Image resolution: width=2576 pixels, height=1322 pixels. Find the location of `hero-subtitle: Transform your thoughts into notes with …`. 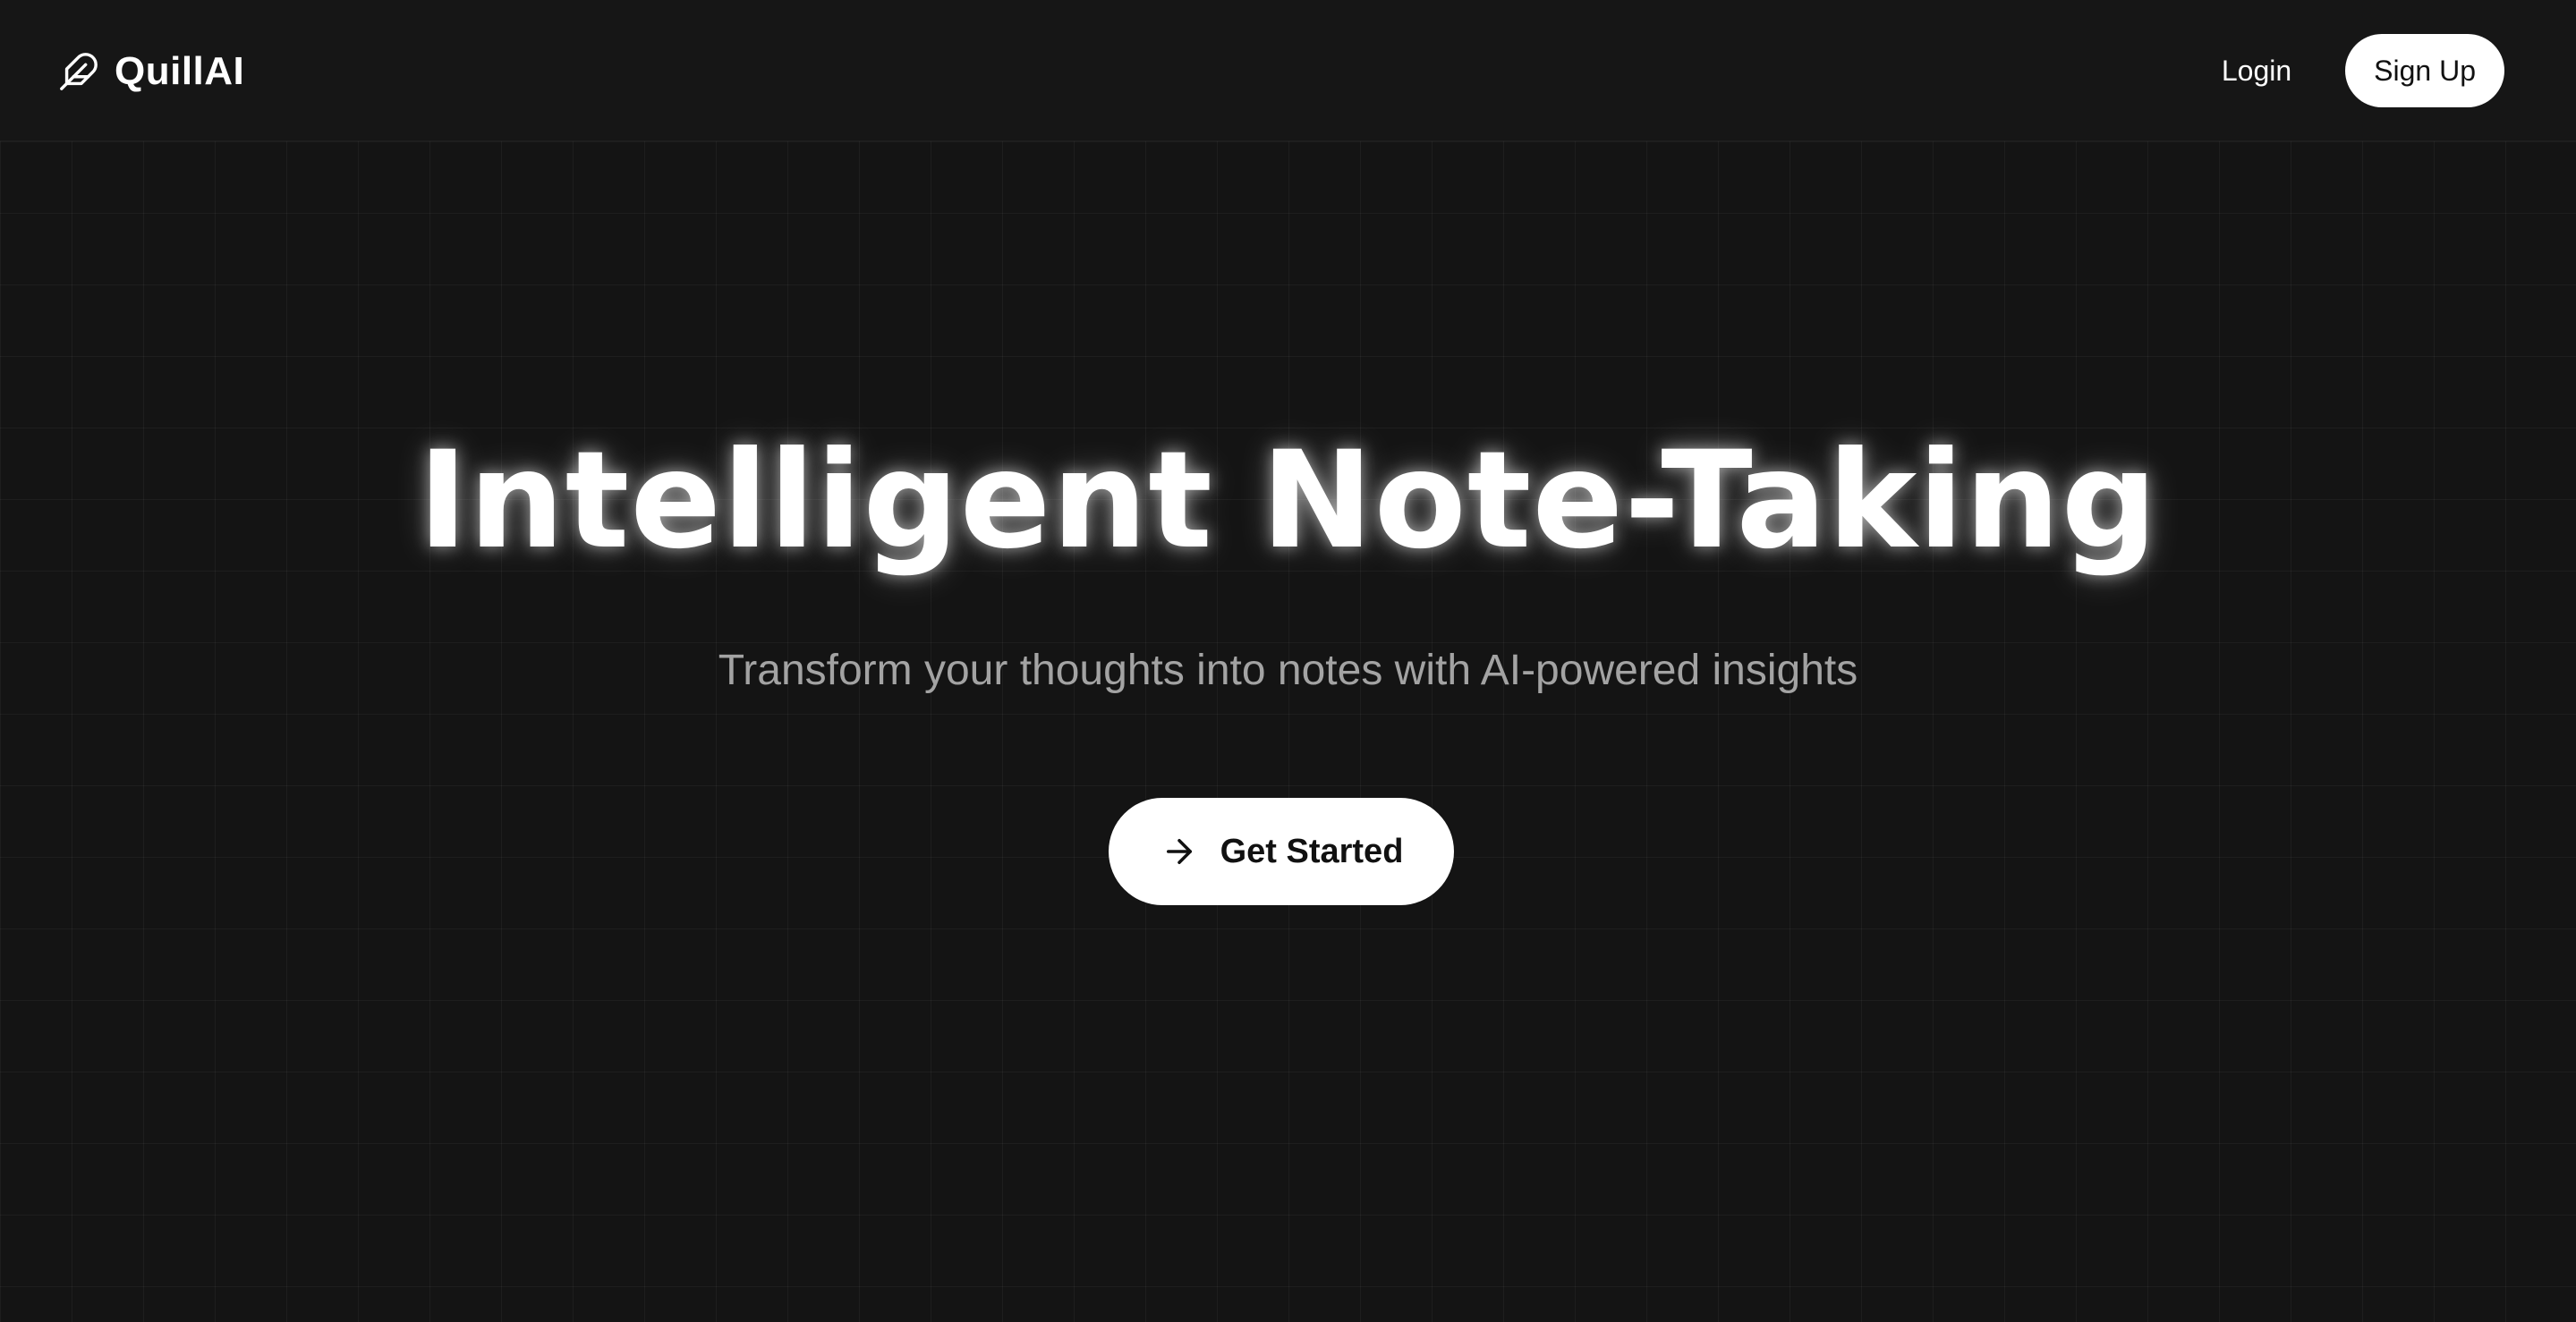

hero-subtitle: Transform your thoughts into notes with … is located at coordinates (1288, 671).